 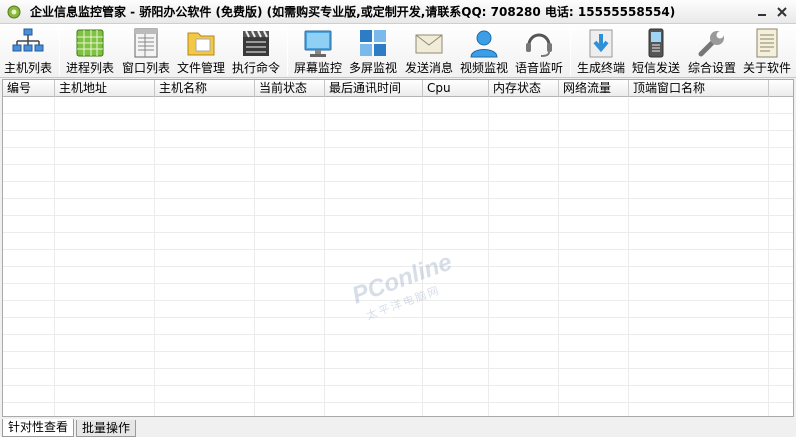 What do you see at coordinates (538, 68) in the screenshot?
I see `voice-listen-label: 语音监听` at bounding box center [538, 68].